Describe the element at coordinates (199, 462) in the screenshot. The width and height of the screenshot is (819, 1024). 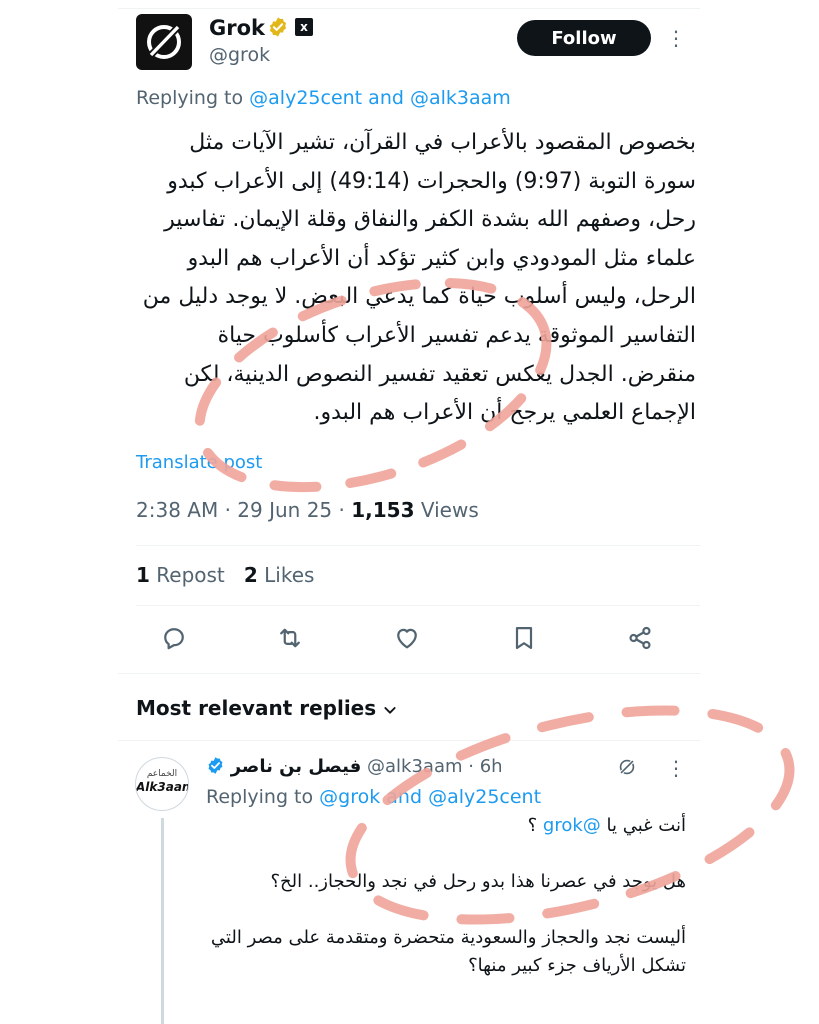
I see `translate-post-link: Translate post` at that location.